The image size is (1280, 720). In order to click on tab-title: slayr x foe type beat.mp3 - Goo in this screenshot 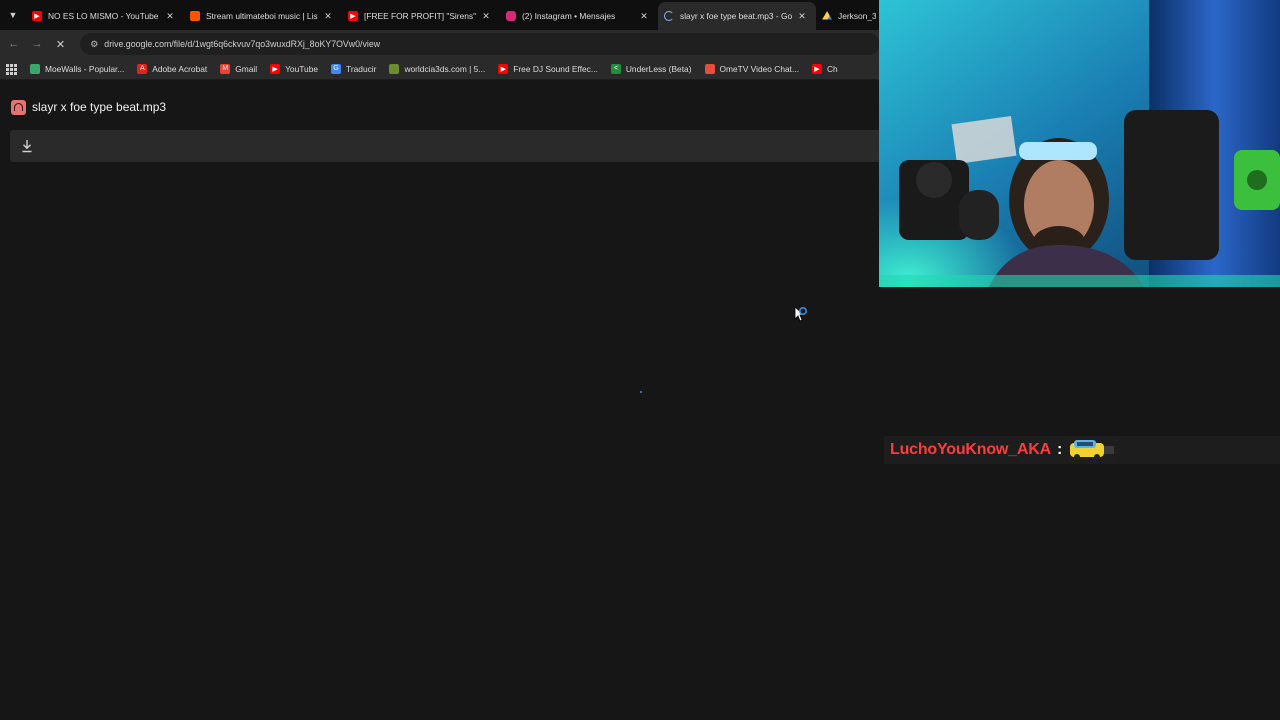, I will do `click(736, 16)`.